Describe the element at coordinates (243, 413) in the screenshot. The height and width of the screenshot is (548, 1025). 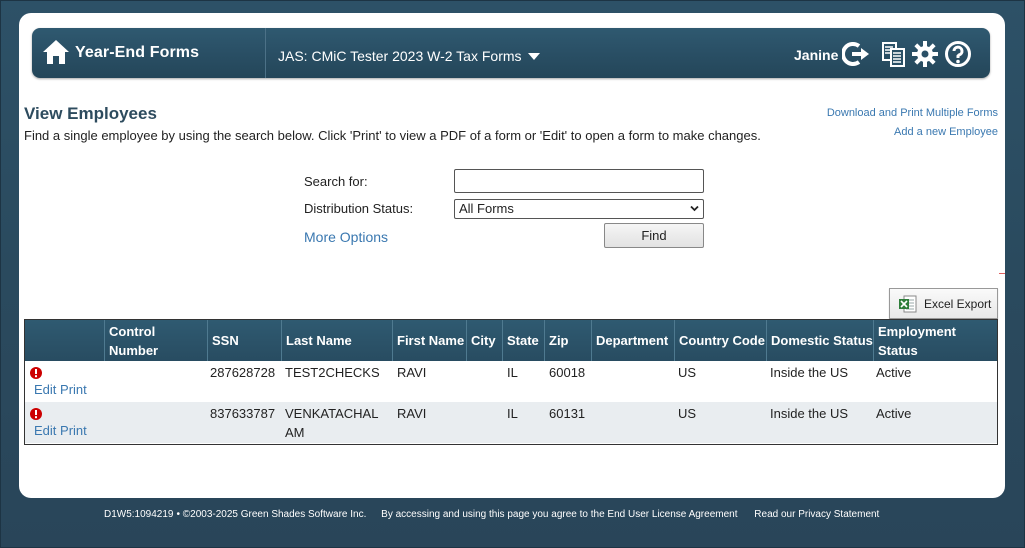
I see `cell-ssn: 837633787` at that location.